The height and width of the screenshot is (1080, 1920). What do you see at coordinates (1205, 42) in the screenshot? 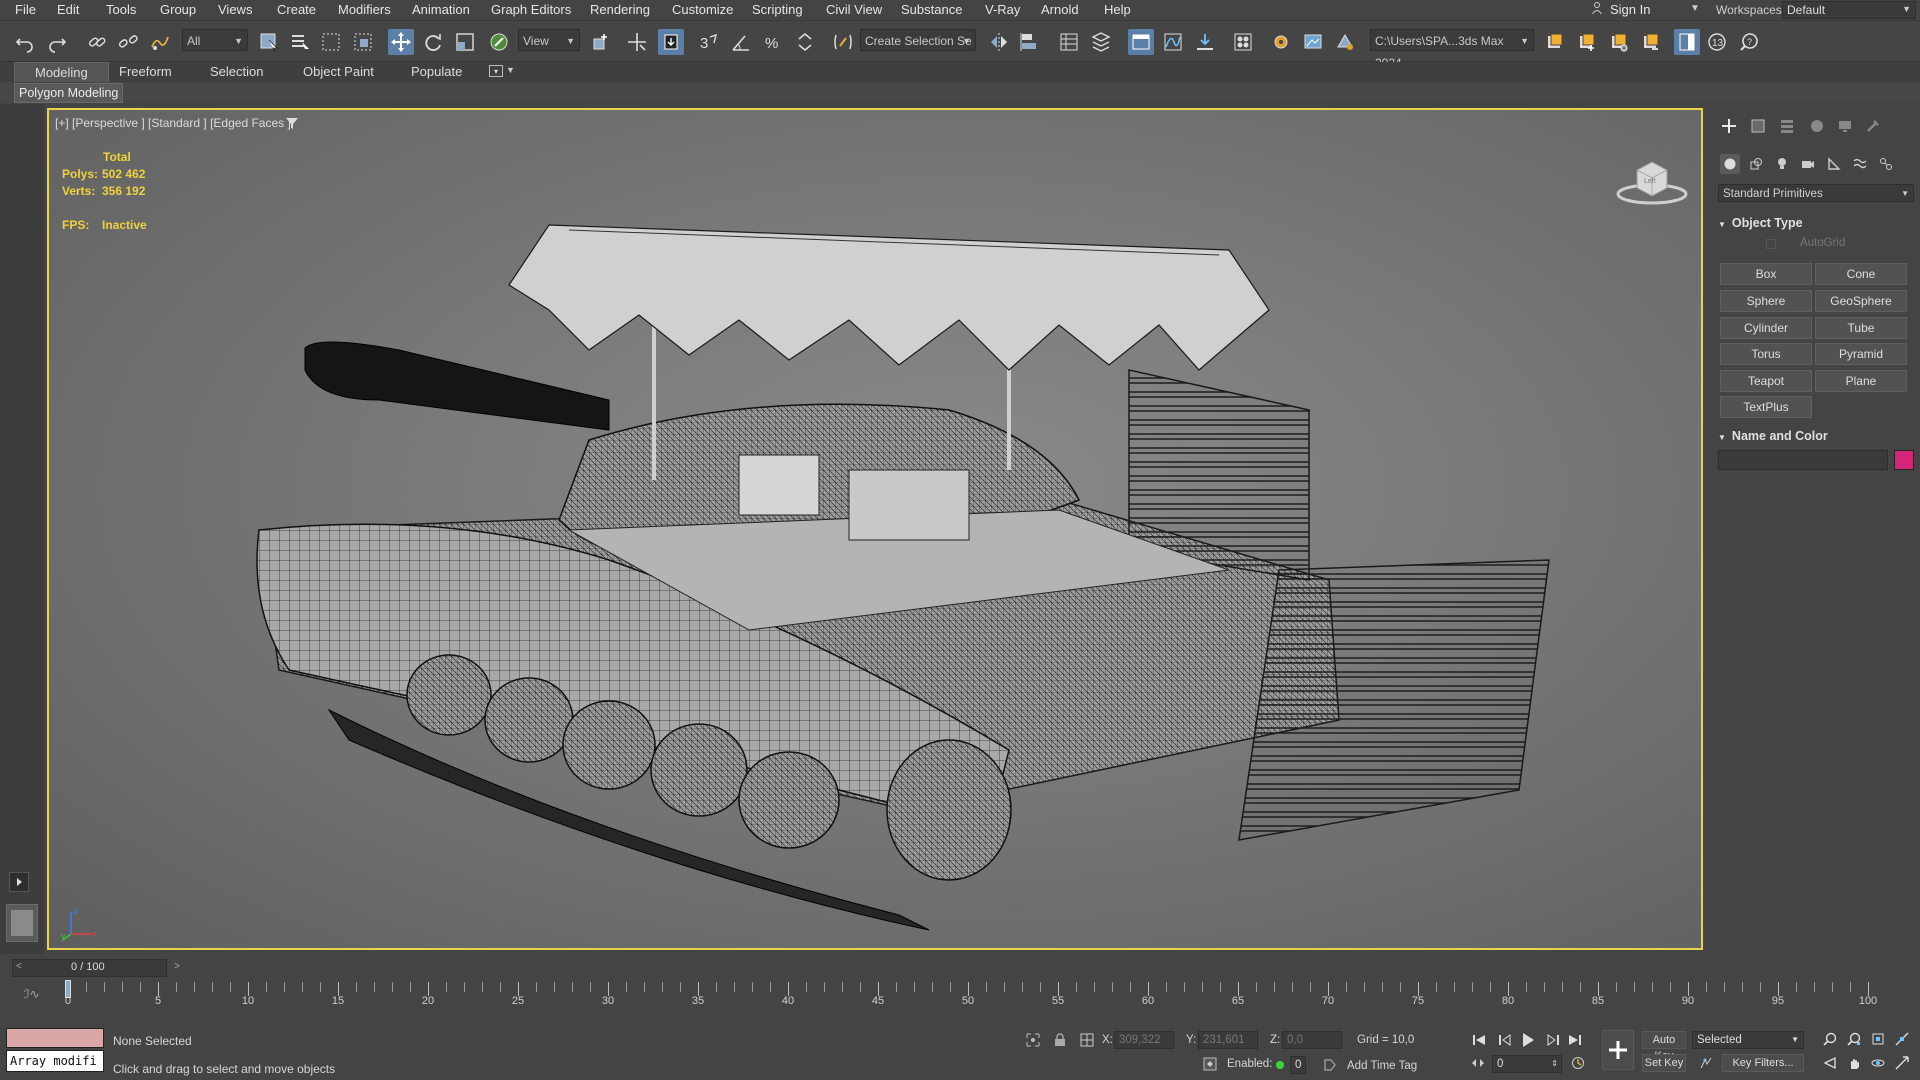
I see `schematic-view-icon` at bounding box center [1205, 42].